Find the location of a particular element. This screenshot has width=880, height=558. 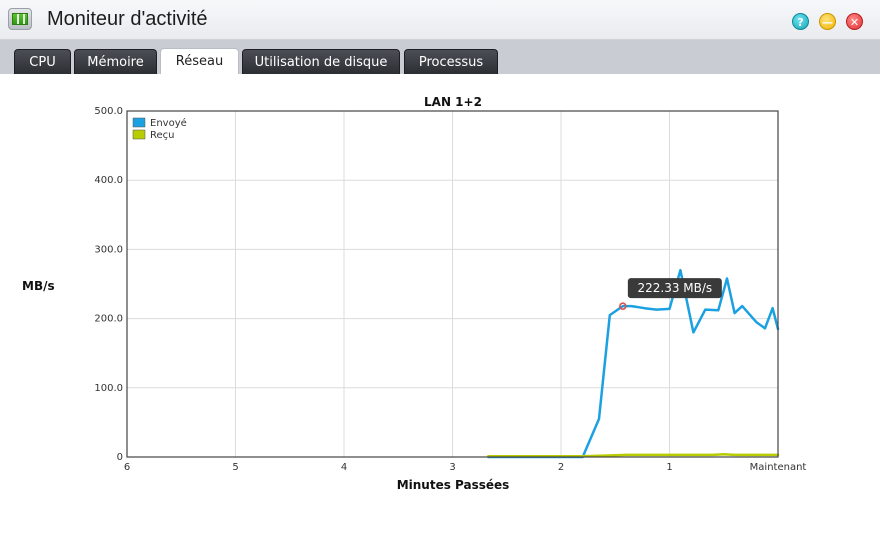

x-tick-label: Maintenant is located at coordinates (778, 467).